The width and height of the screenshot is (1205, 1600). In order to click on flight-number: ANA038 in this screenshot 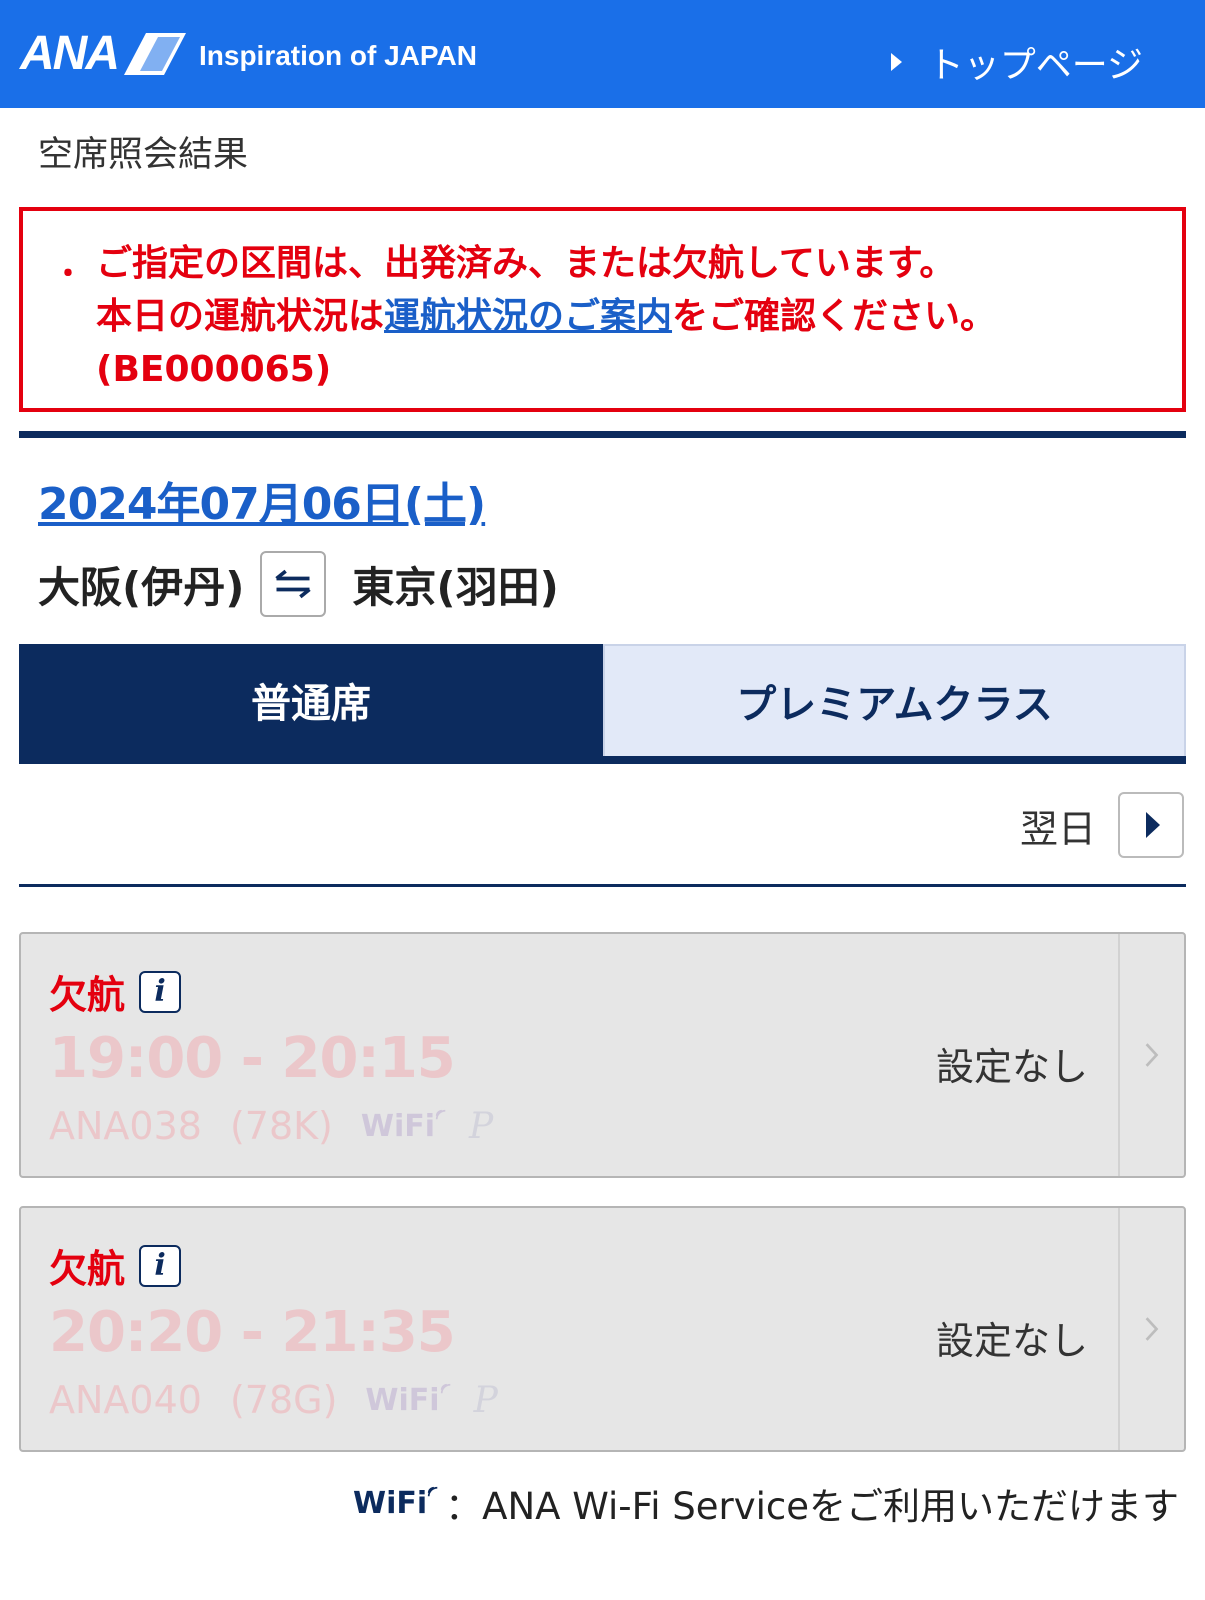, I will do `click(125, 1126)`.